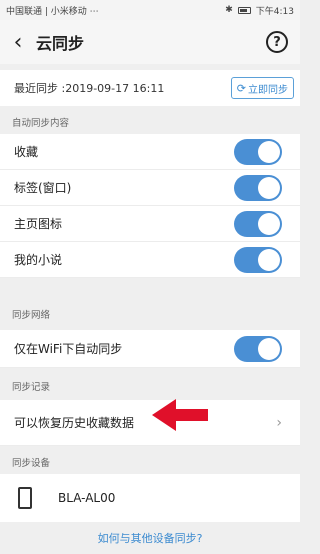 The image size is (320, 554). I want to click on sync-item-label: 标签(窗口), so click(43, 188).